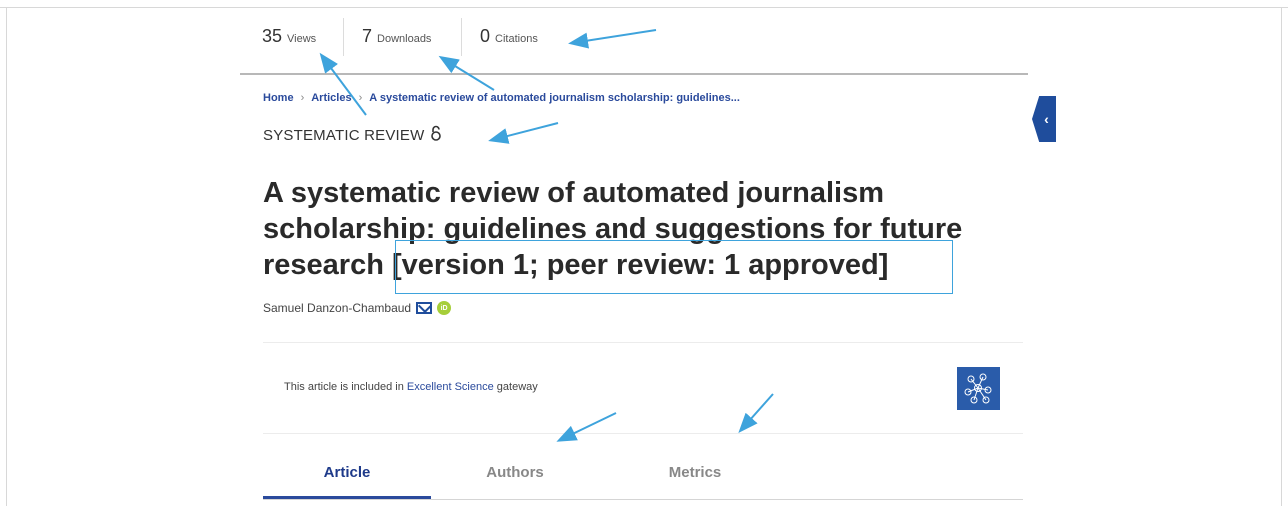 This screenshot has height=506, width=1288. What do you see at coordinates (347, 472) in the screenshot?
I see `tab-article: Article` at bounding box center [347, 472].